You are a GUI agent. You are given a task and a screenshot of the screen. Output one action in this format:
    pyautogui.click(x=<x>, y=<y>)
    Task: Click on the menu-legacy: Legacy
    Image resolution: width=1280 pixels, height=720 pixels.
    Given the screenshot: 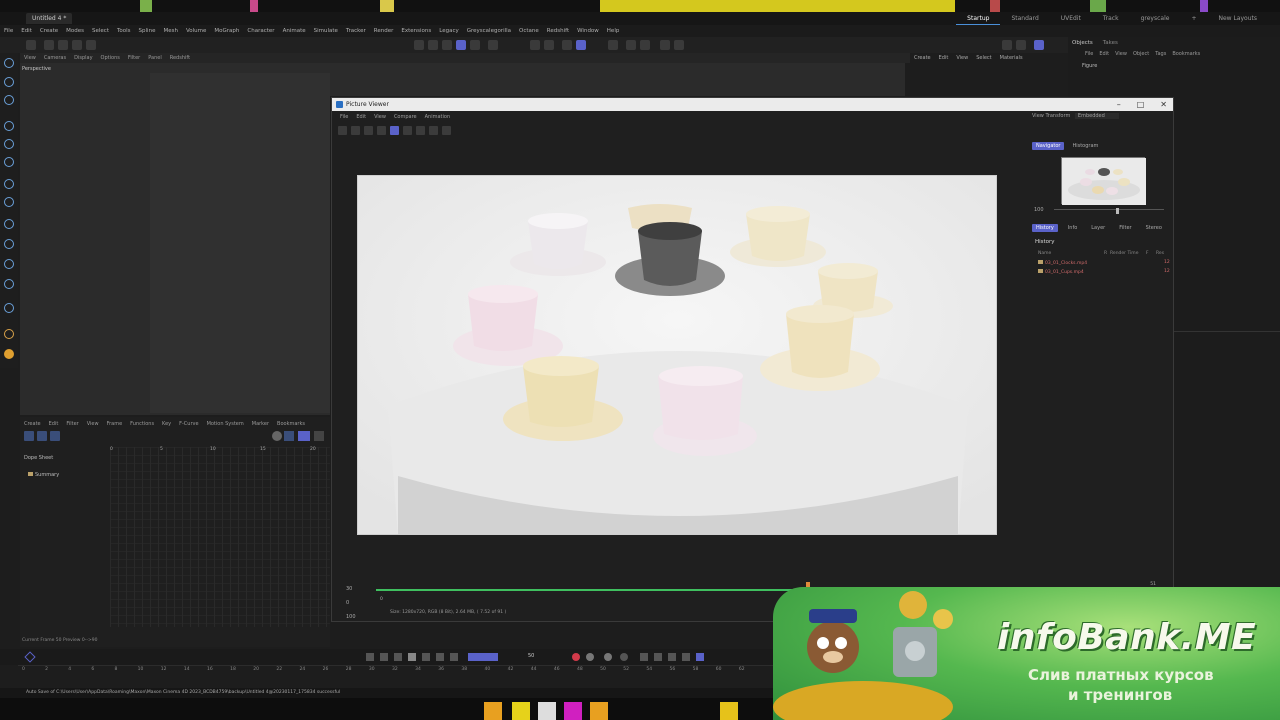 What is the action you would take?
    pyautogui.click(x=449, y=31)
    